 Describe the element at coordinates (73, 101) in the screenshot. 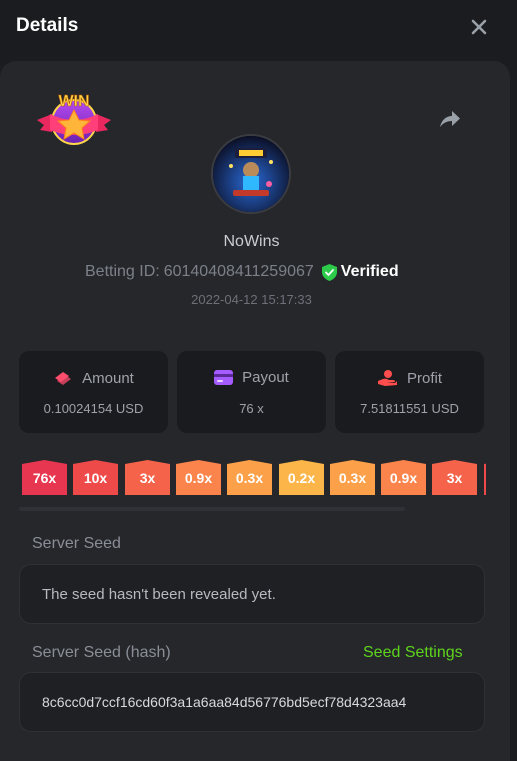

I see `svg-text: WIN` at that location.